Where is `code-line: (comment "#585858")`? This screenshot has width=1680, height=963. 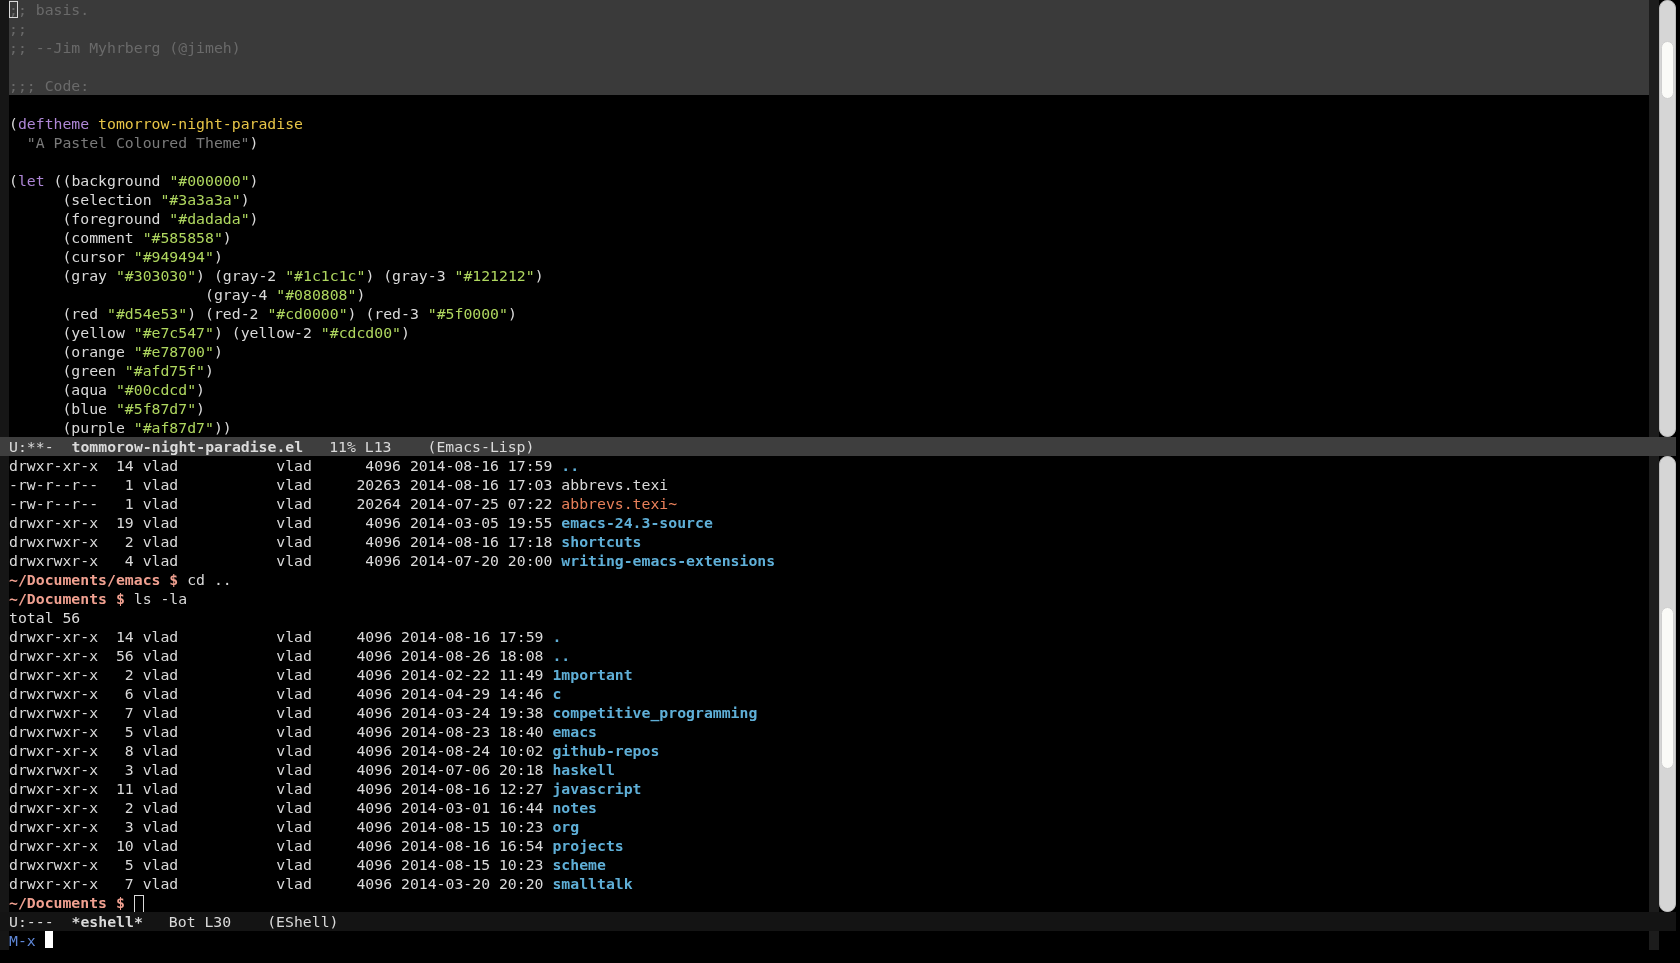
code-line: (comment "#585858") is located at coordinates (147, 237).